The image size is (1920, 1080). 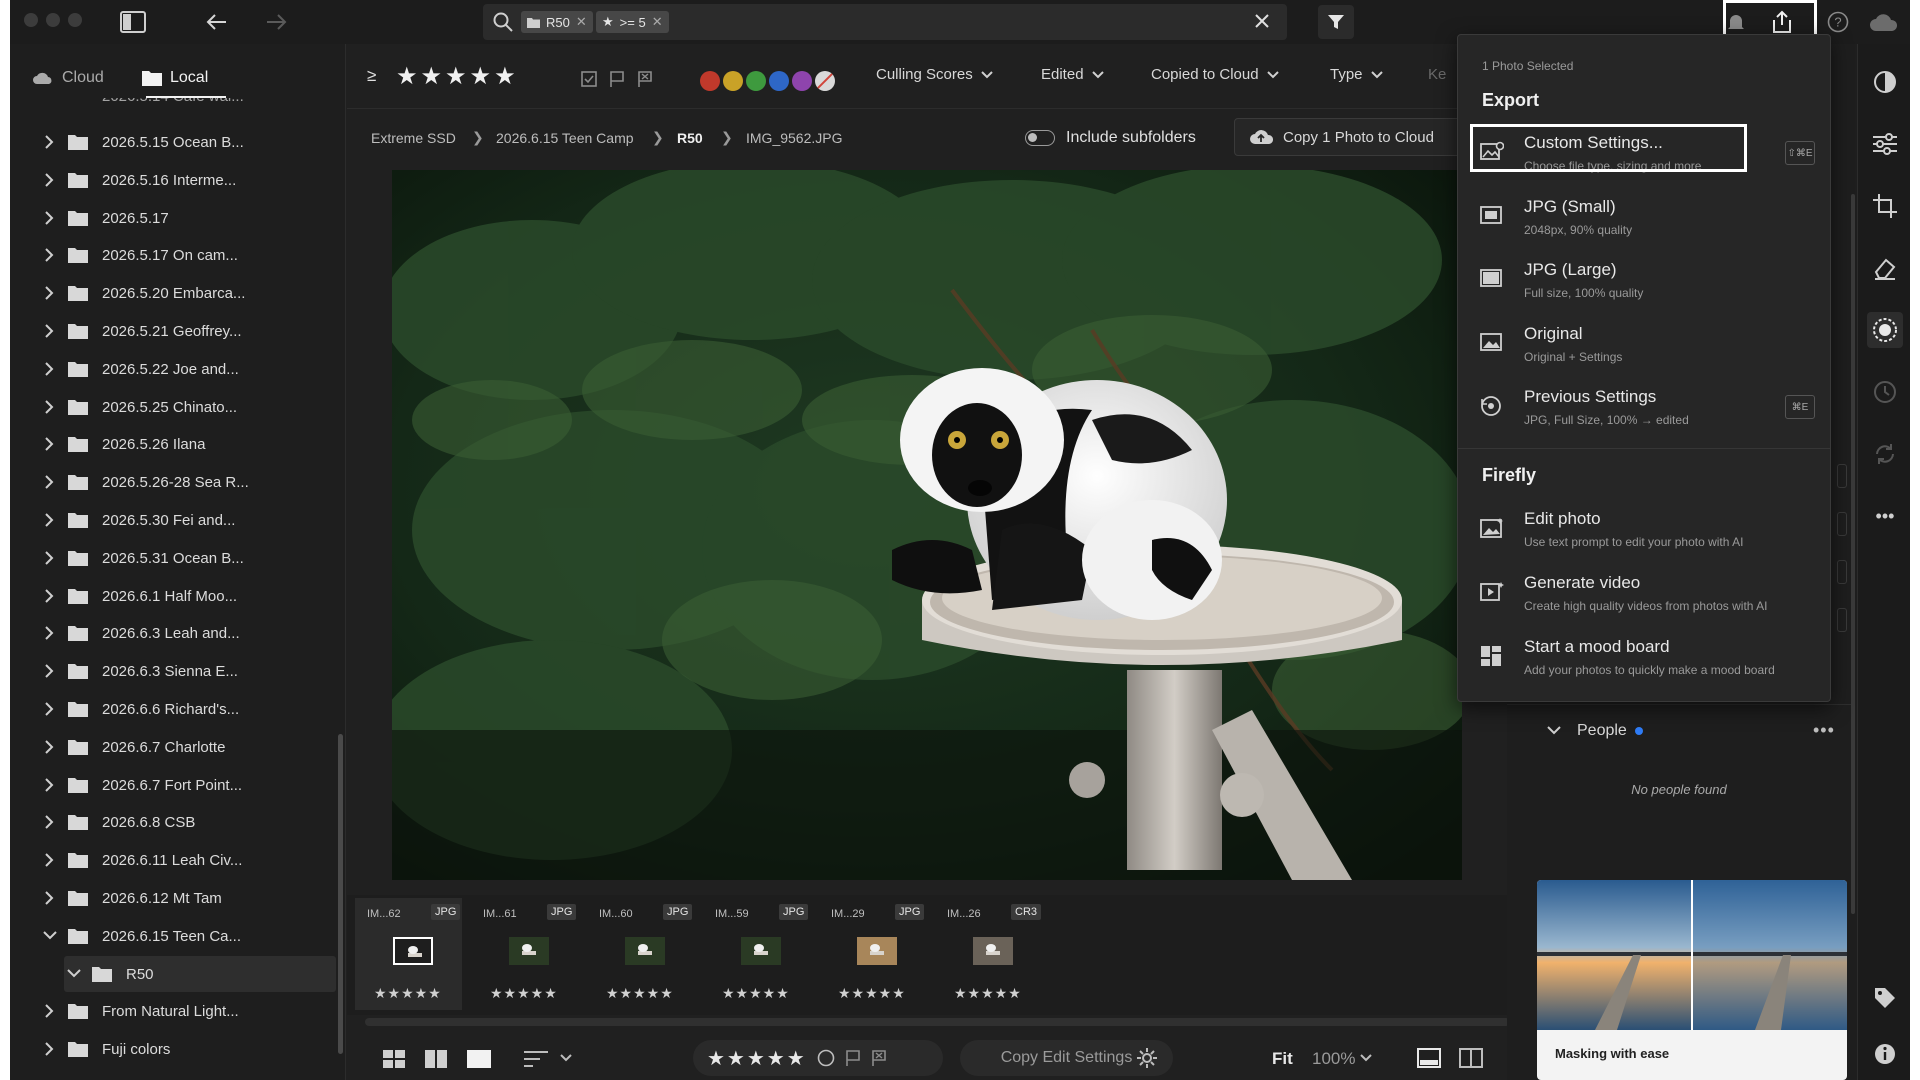 What do you see at coordinates (479, 1059) in the screenshot?
I see `single-view-icon` at bounding box center [479, 1059].